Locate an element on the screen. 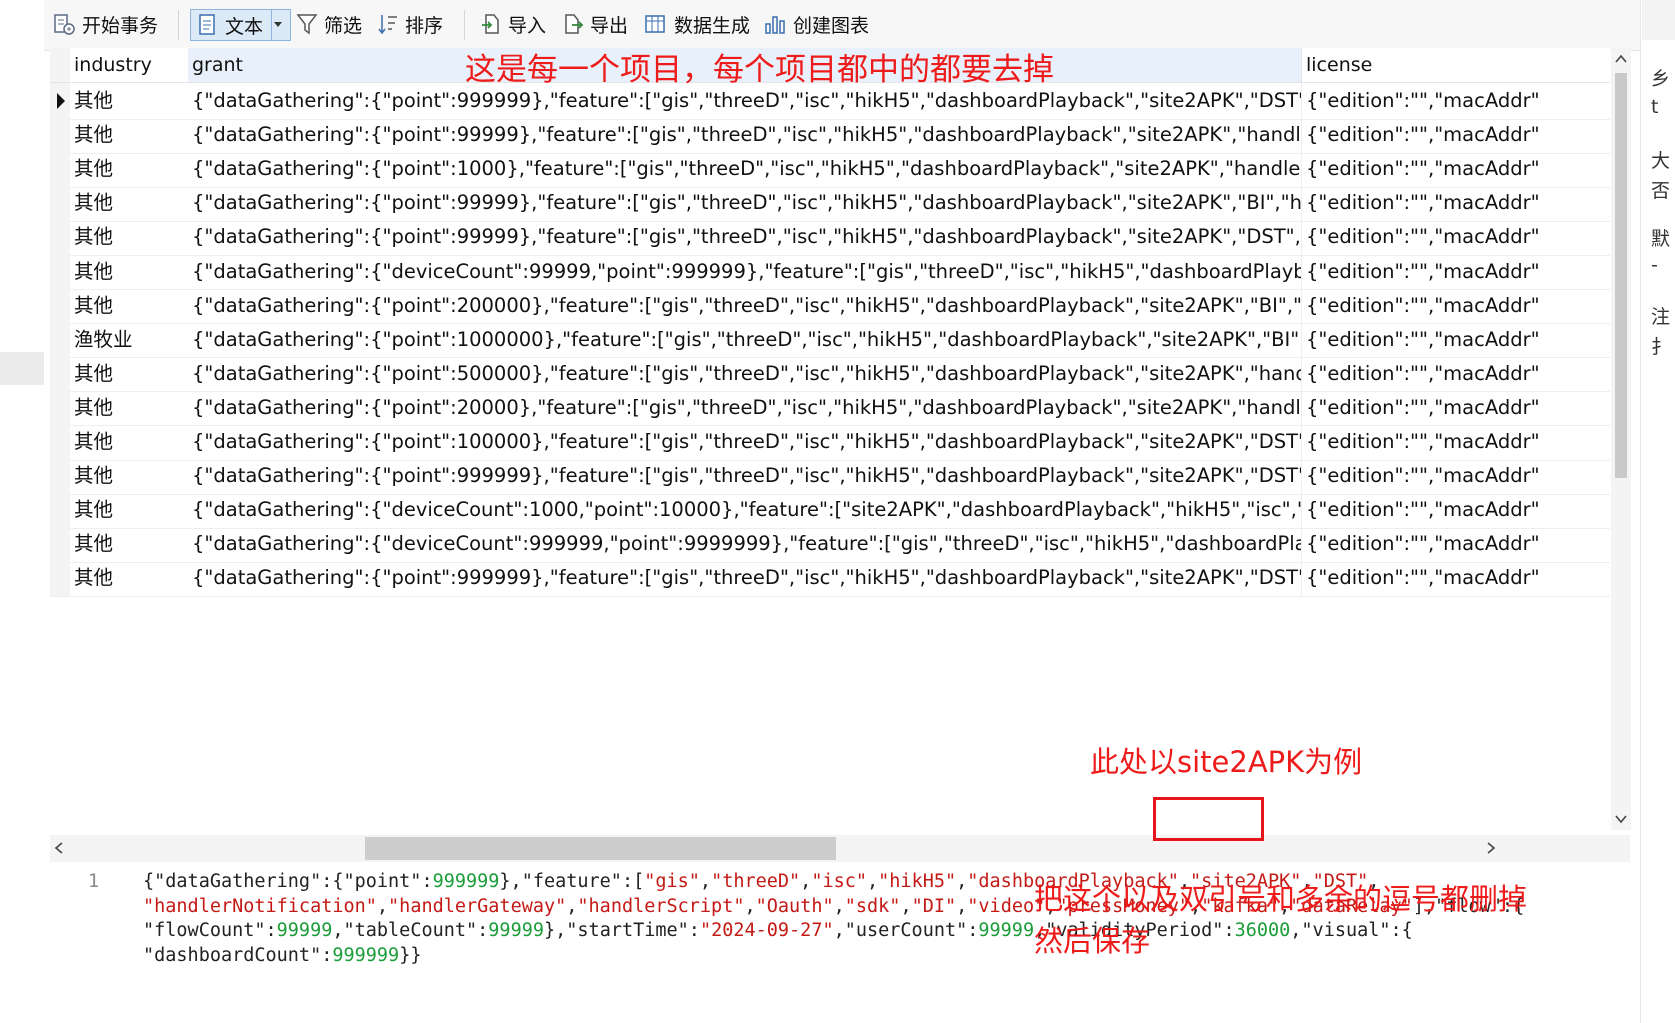 The height and width of the screenshot is (1023, 1675). create-chart-button: 创建图表 is located at coordinates (816, 24).